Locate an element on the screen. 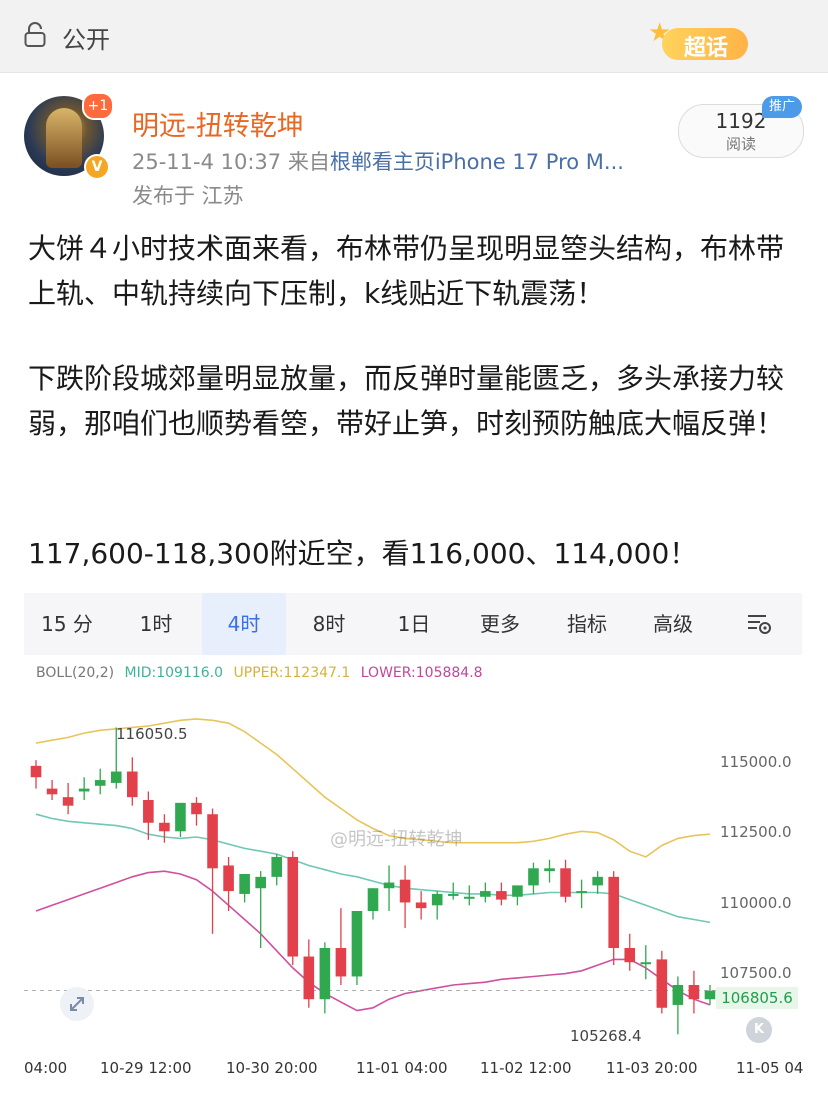 The height and width of the screenshot is (1093, 828). chart-tabs: 15 分 1时 4时 8时 1日 更多 指标 高级 is located at coordinates (413, 624).